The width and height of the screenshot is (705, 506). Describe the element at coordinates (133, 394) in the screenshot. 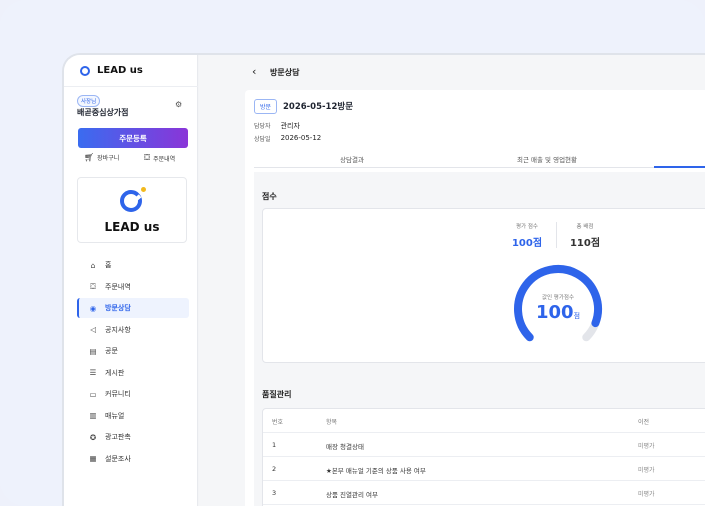

I see `sidebar-item-community: ▭ 커뮤니티` at that location.